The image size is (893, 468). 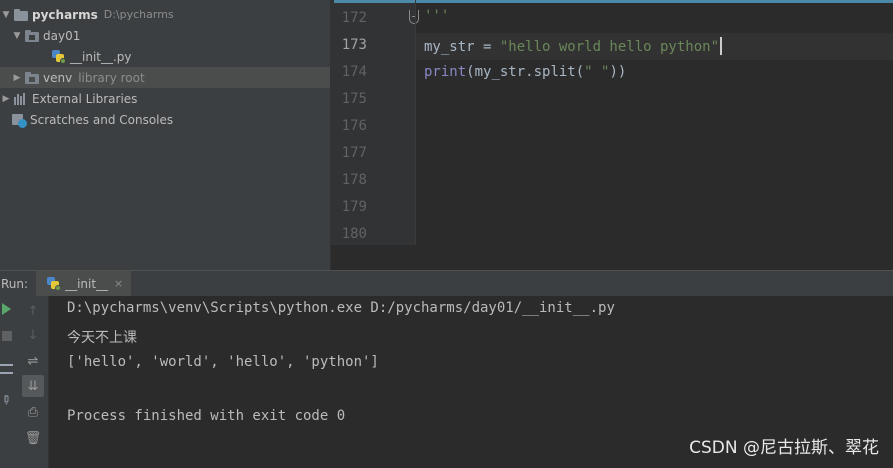 I want to click on fold-collapse-icon, so click(x=414, y=17).